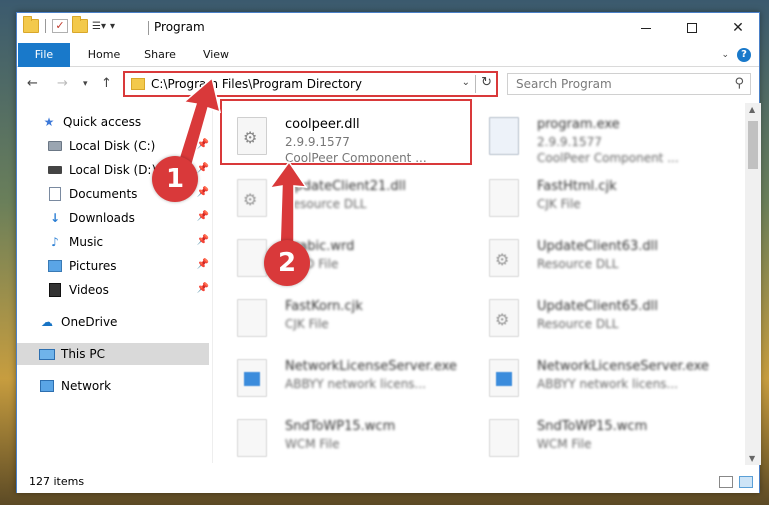 Image resolution: width=769 pixels, height=505 pixels. What do you see at coordinates (102, 218) in the screenshot?
I see `sidebar-item-label: Downloads` at bounding box center [102, 218].